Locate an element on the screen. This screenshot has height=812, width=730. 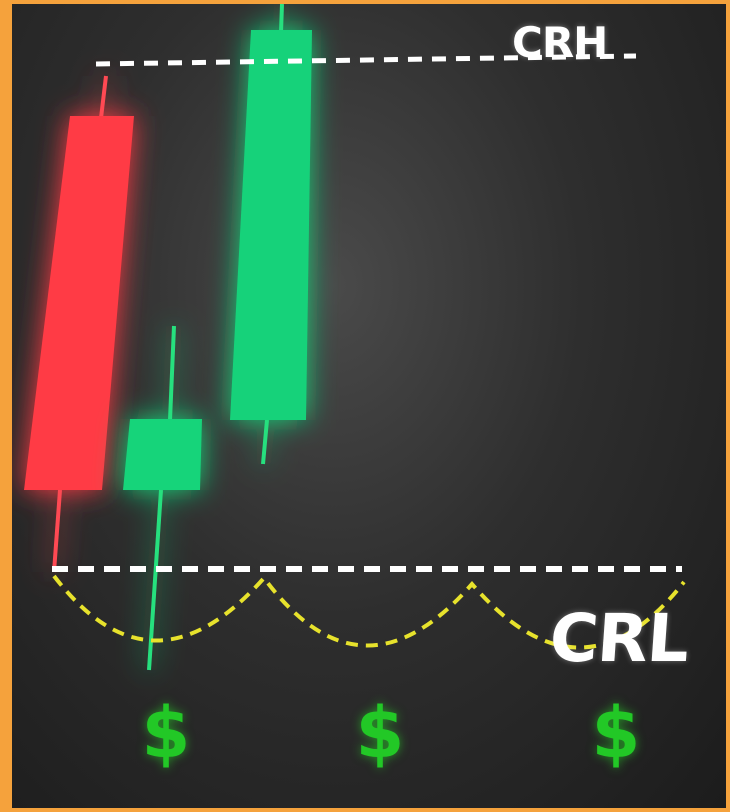
candle-3-body is located at coordinates (271, 225).